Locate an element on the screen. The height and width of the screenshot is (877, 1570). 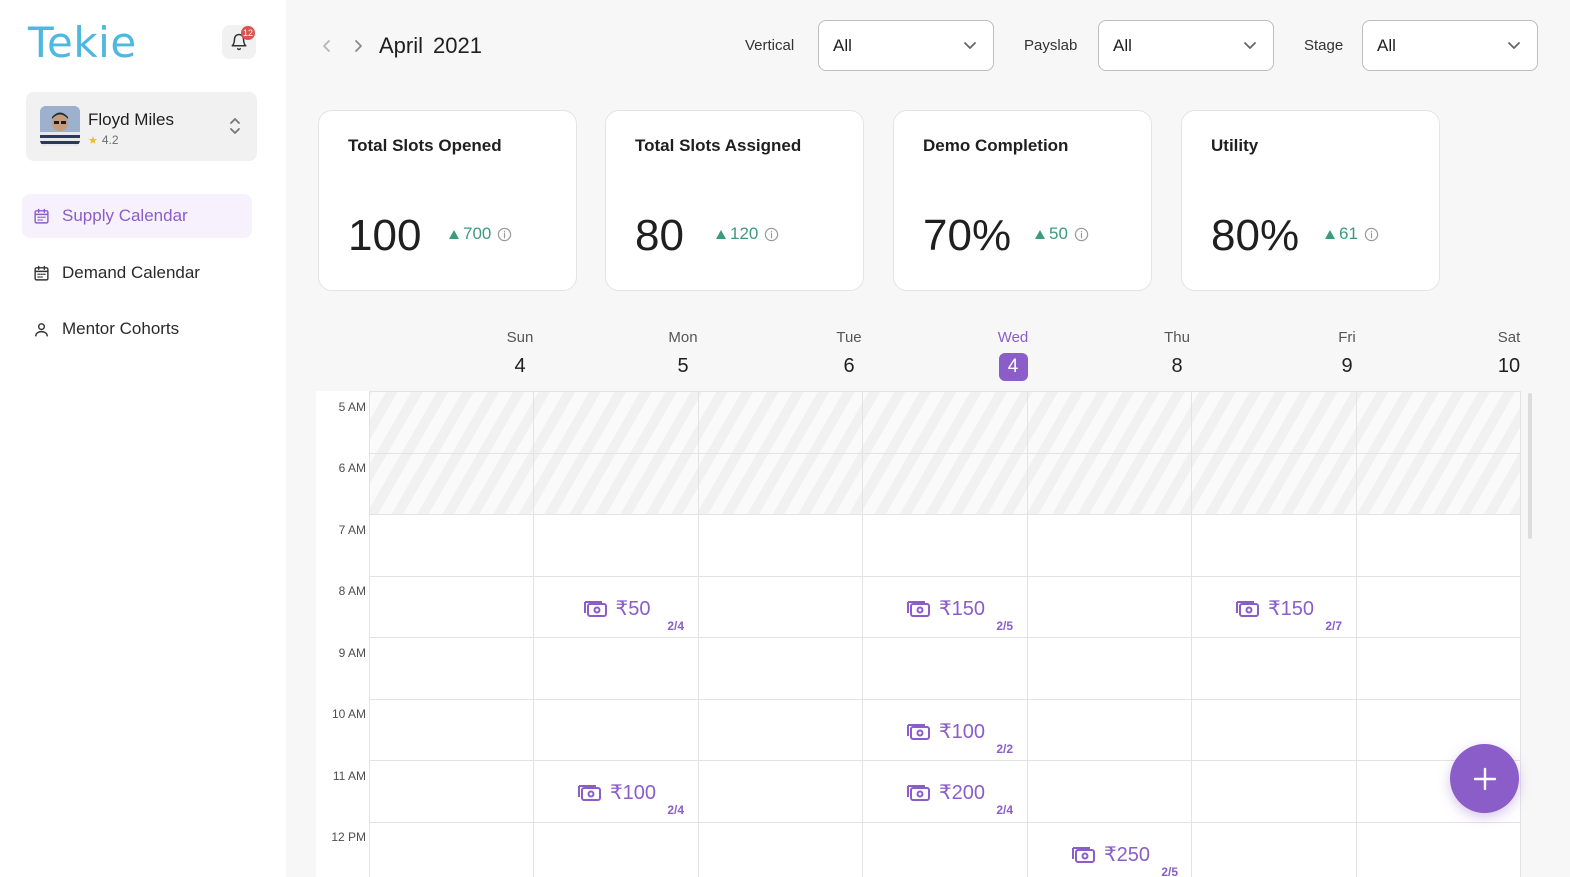
hour-label: 7 AM is located at coordinates (352, 530).